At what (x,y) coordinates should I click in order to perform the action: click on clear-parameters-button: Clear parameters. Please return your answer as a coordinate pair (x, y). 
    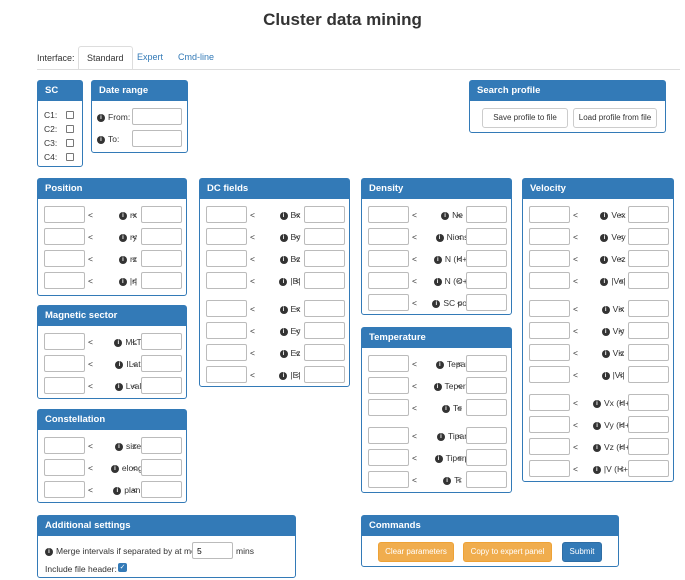
    Looking at the image, I should click on (416, 552).